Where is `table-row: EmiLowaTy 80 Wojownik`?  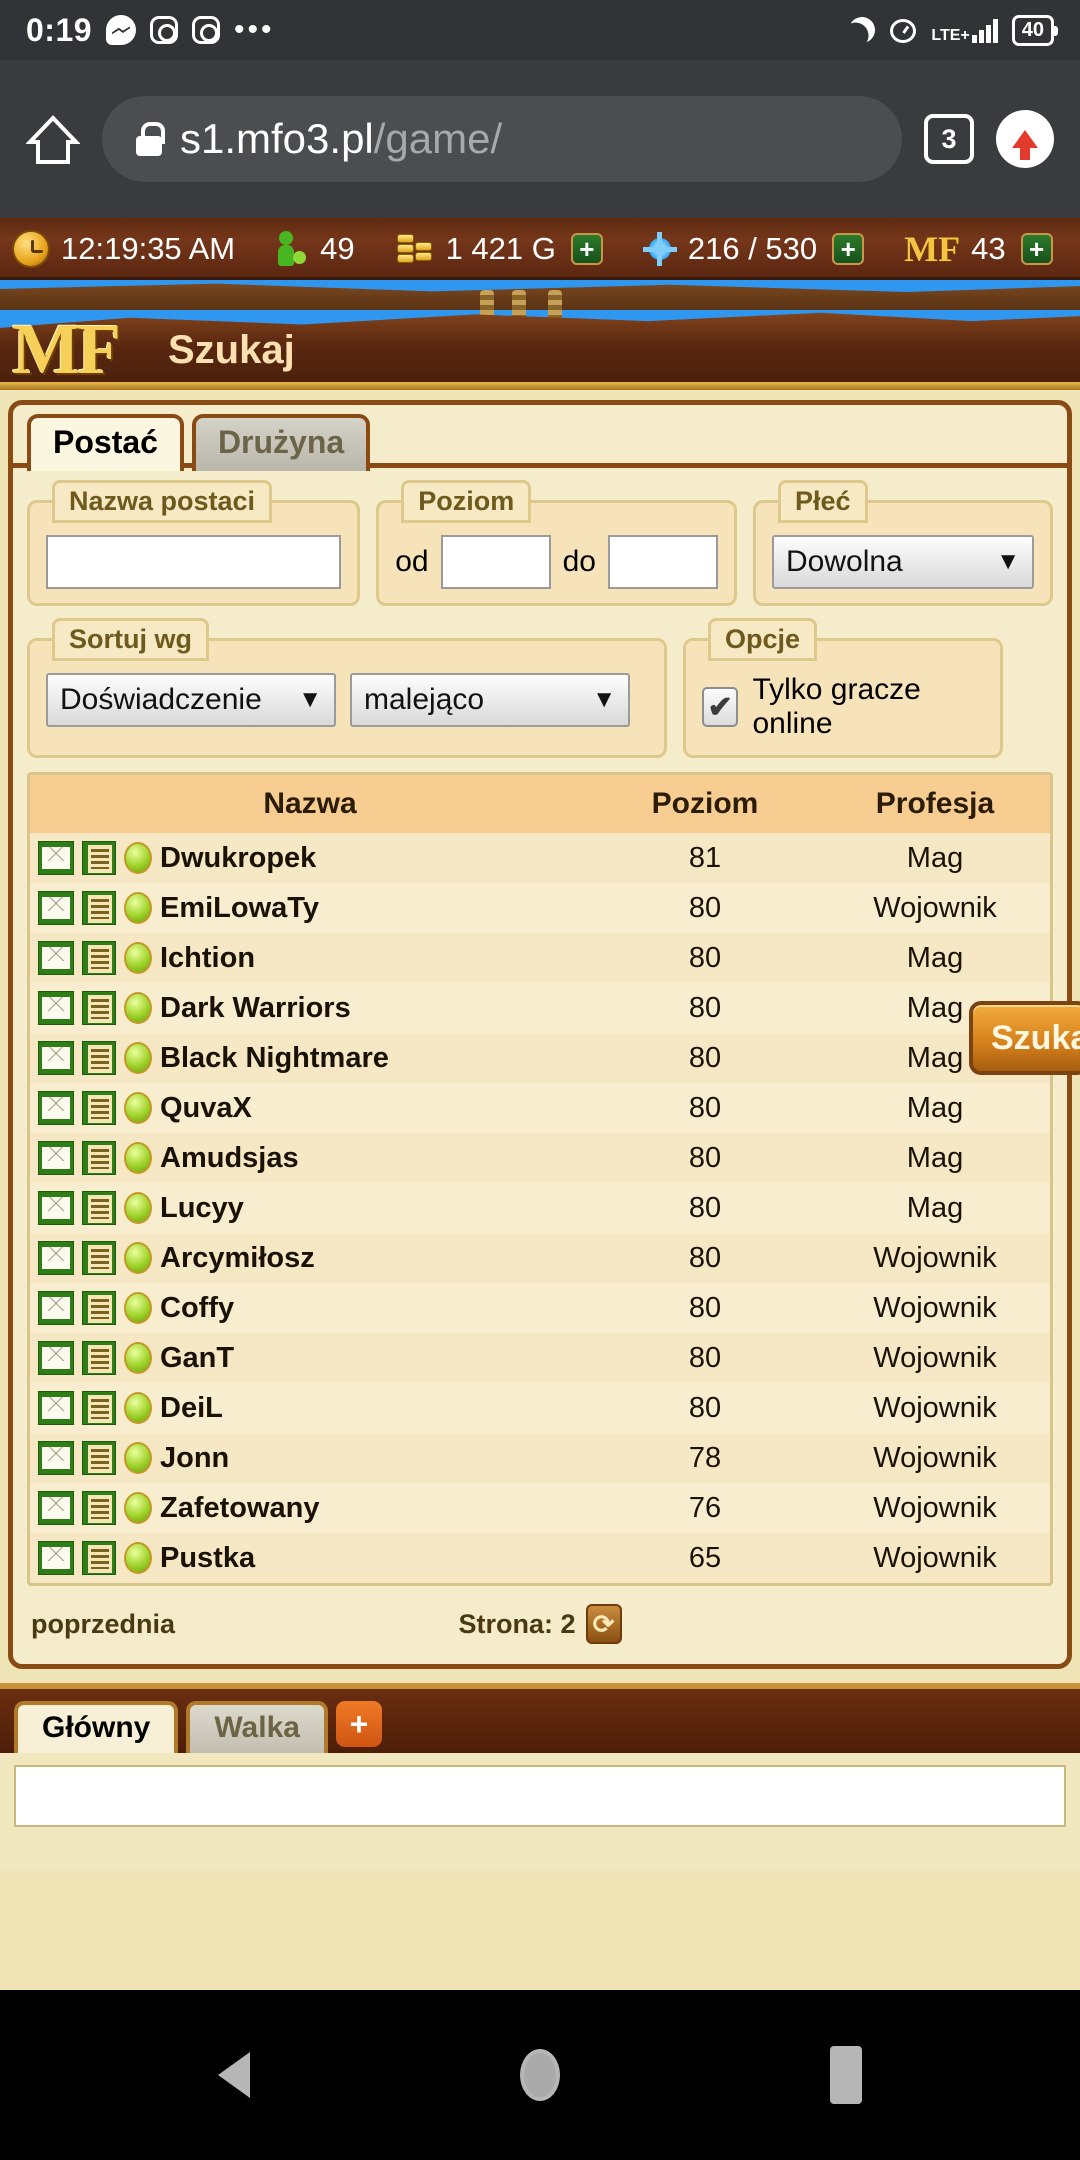
table-row: EmiLowaTy 80 Wojownik is located at coordinates (540, 908).